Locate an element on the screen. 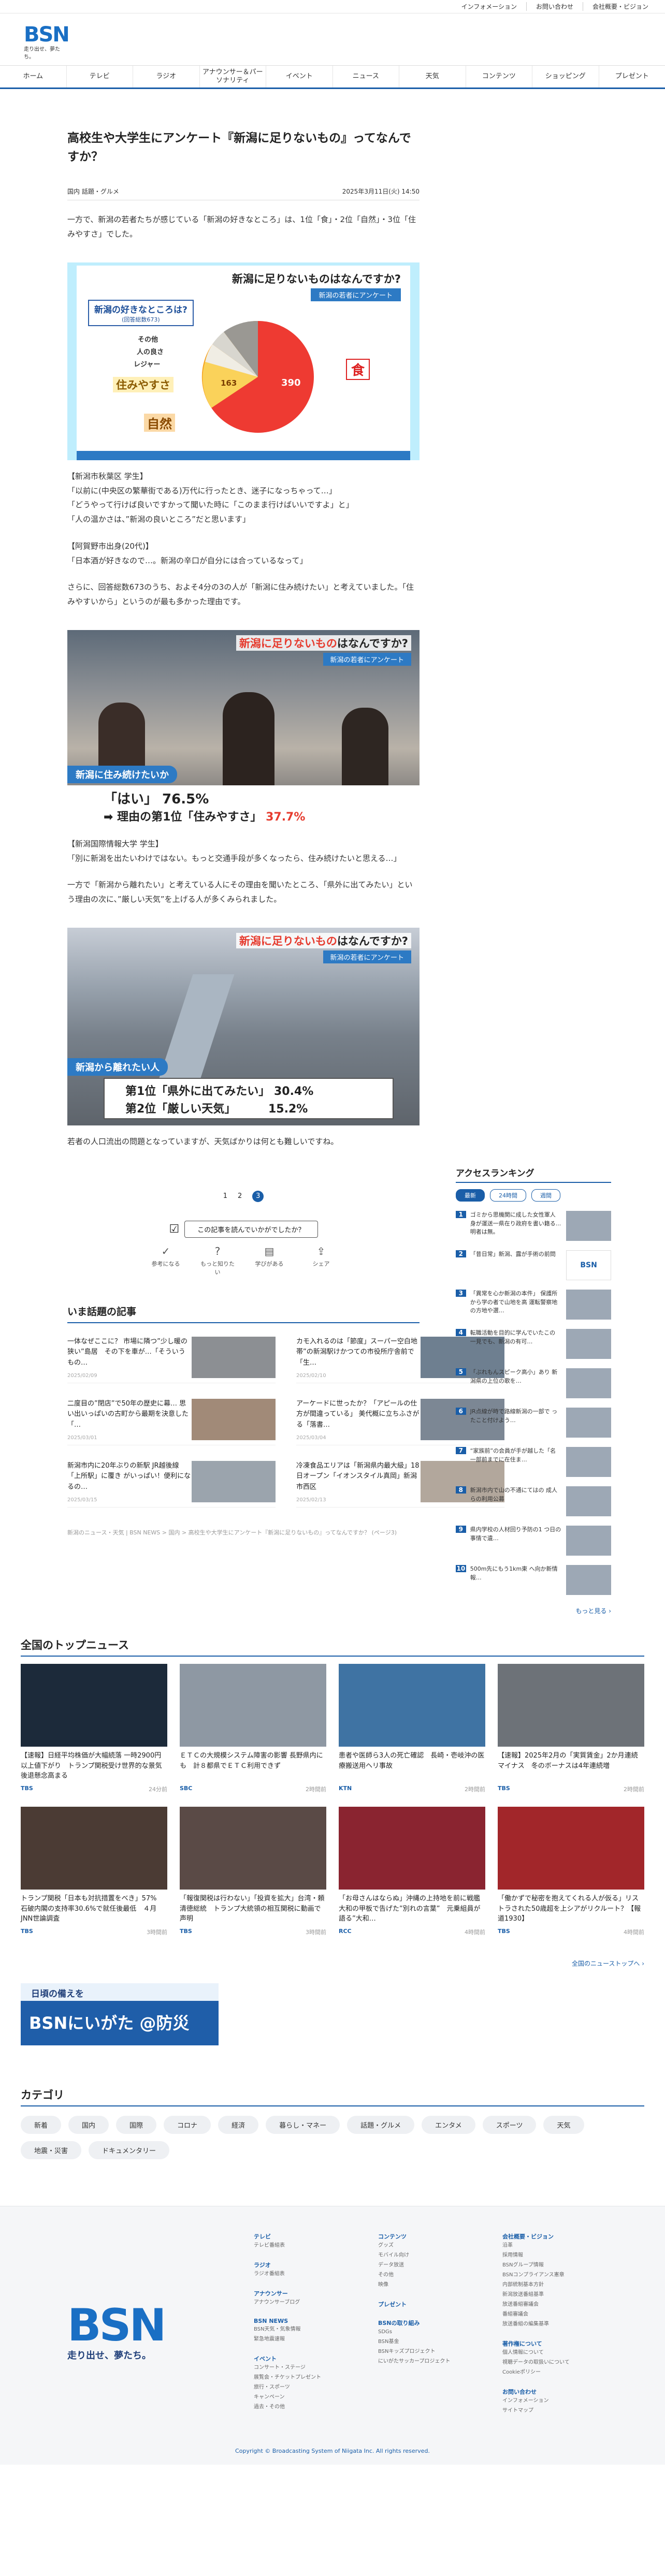  footer-link: キャンペーン is located at coordinates (305, 2397).